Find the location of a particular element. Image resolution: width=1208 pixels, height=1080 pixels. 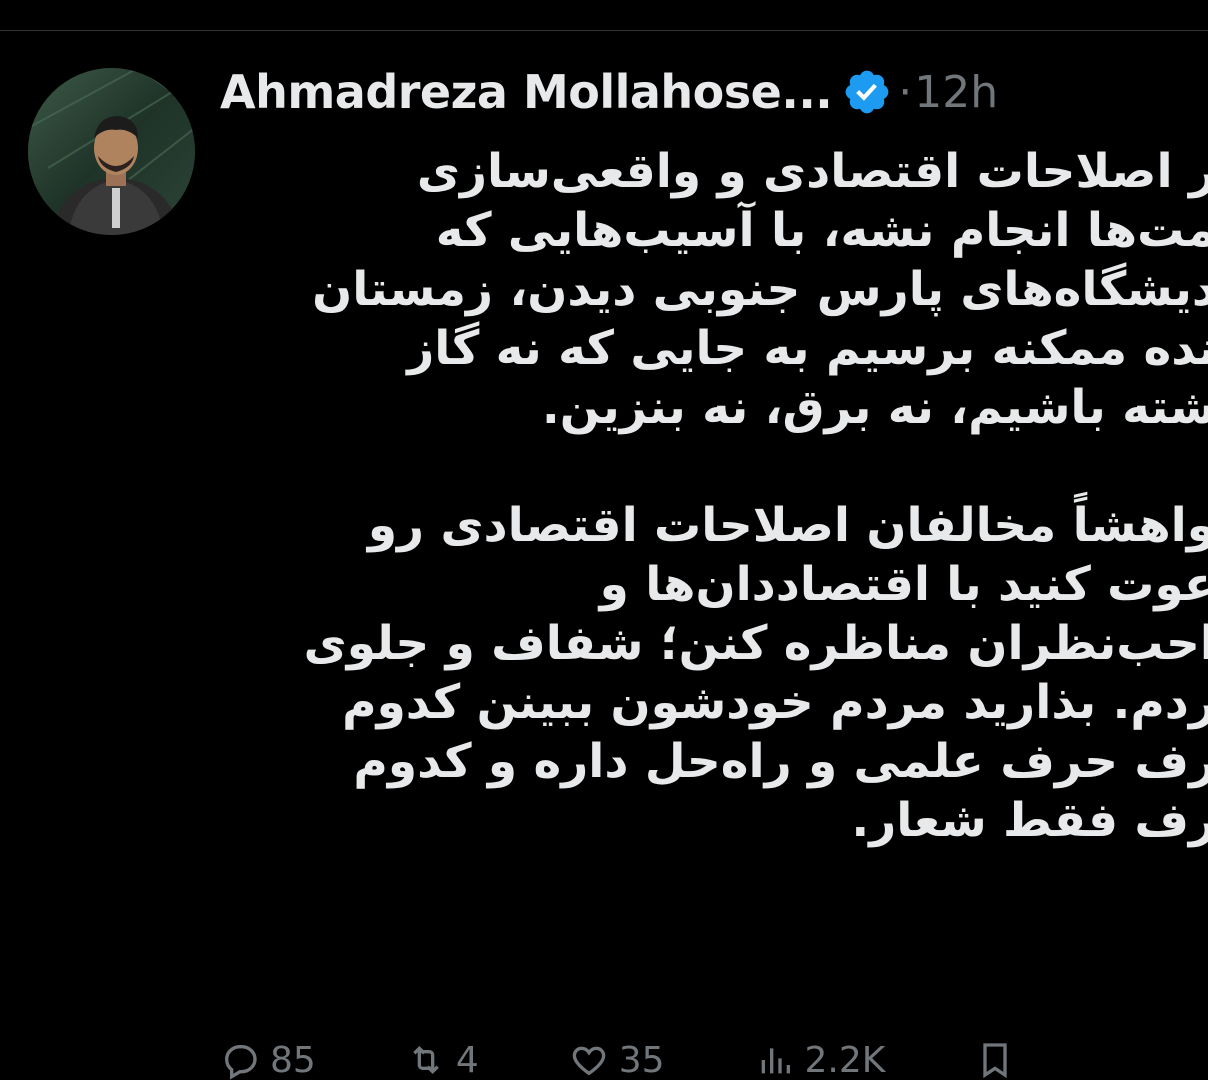

tweet-text-line is located at coordinates (712, 466).